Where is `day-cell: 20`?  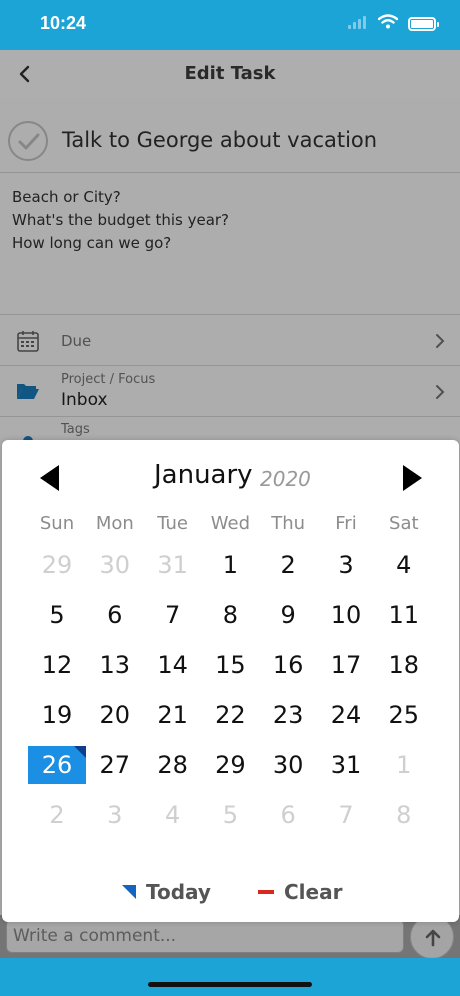 day-cell: 20 is located at coordinates (115, 715).